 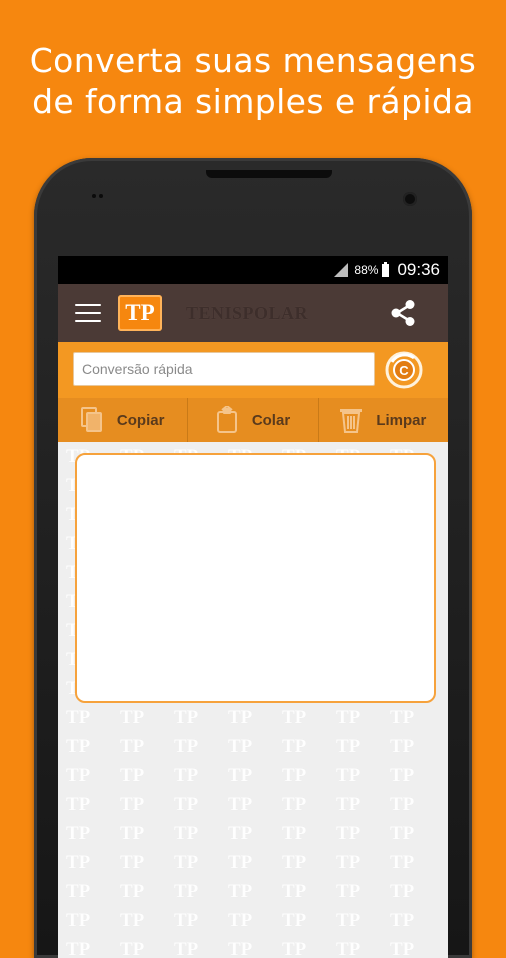 What do you see at coordinates (401, 420) in the screenshot?
I see `clear-label: Limpar` at bounding box center [401, 420].